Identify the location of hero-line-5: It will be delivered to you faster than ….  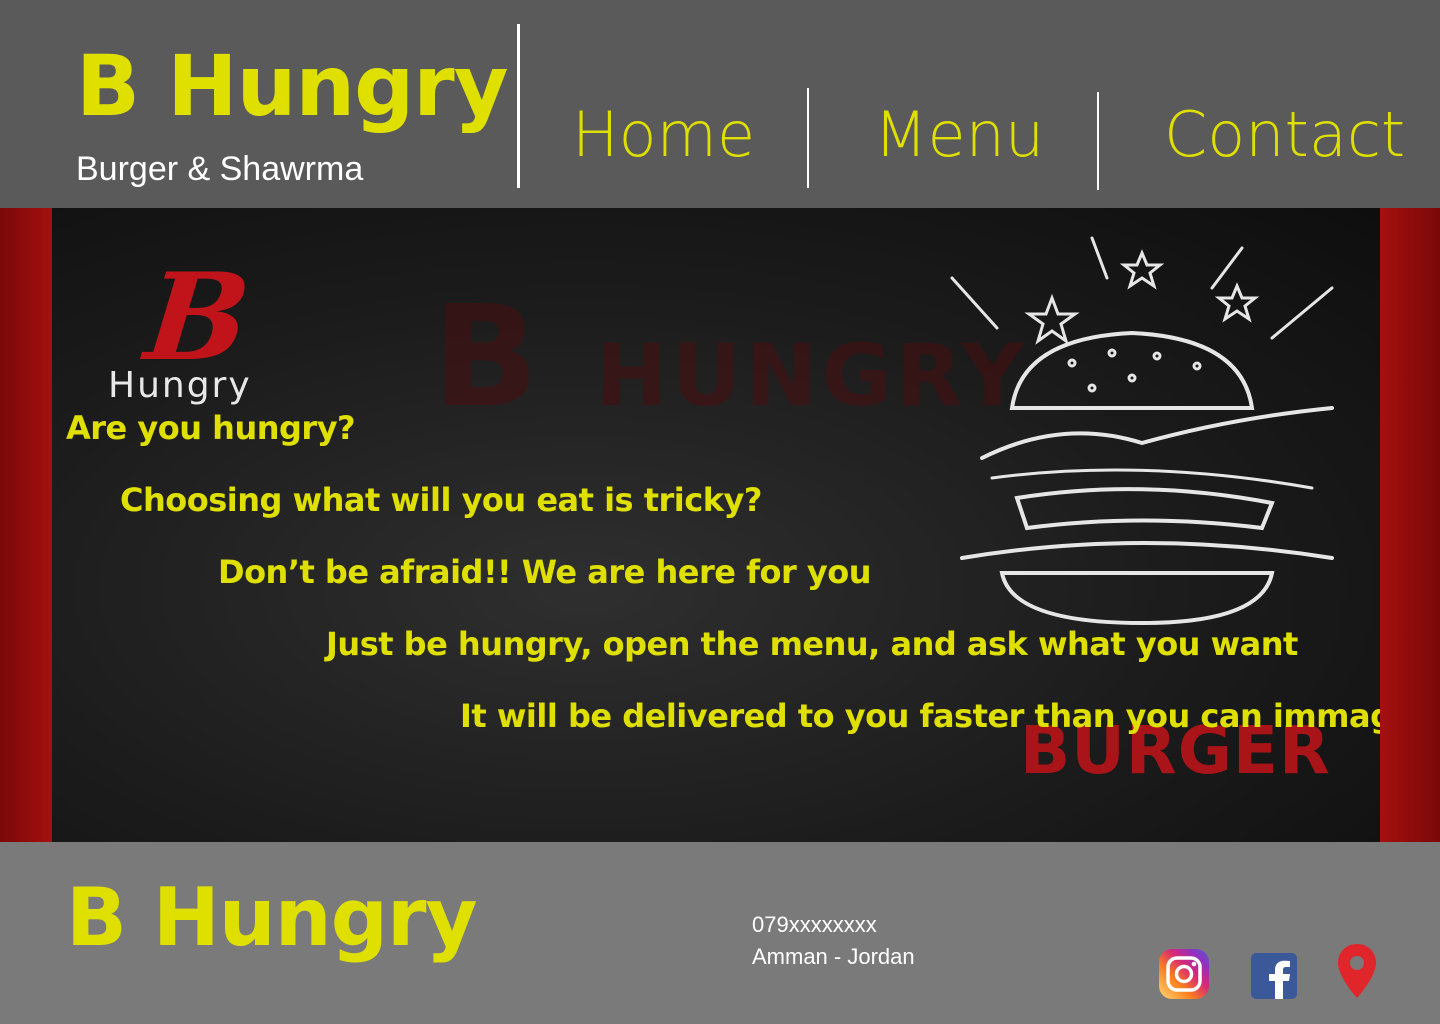
(920, 716).